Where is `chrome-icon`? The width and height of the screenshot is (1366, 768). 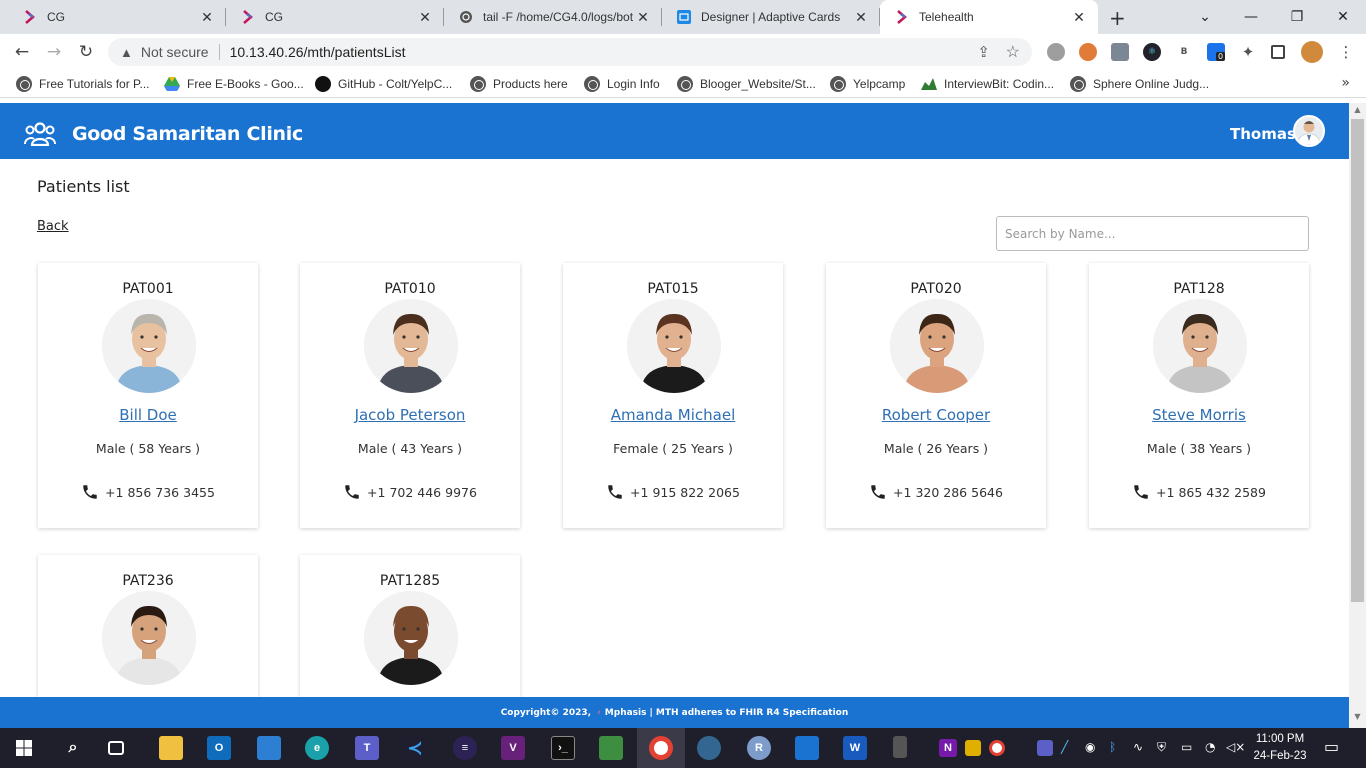 chrome-icon is located at coordinates (661, 748).